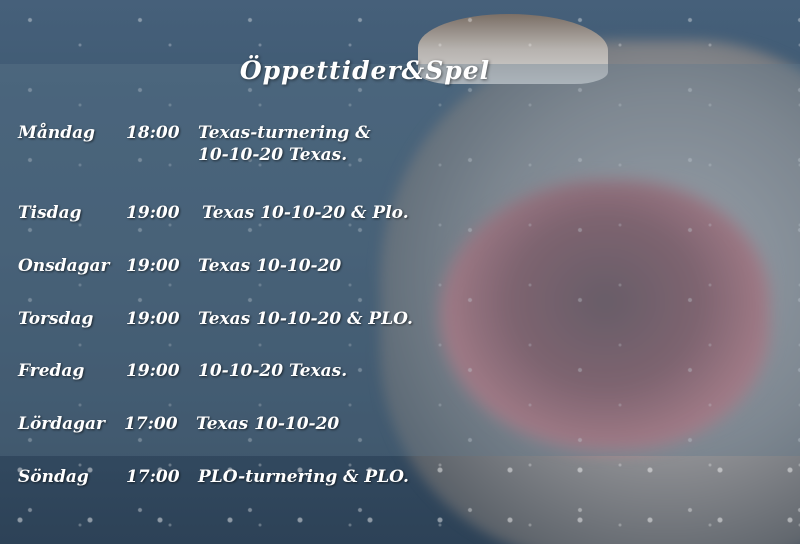  I want to click on day-label: Söndag, so click(53, 477).